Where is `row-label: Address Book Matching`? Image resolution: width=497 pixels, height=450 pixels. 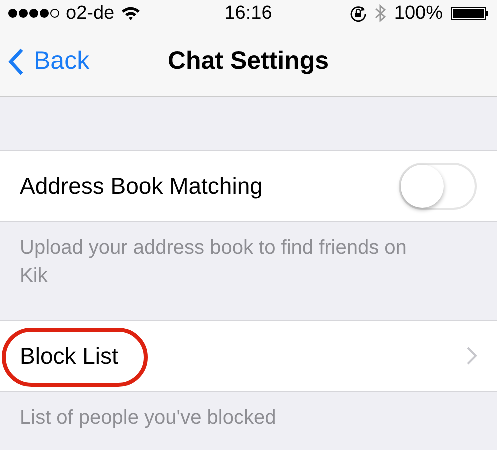 row-label: Address Book Matching is located at coordinates (141, 186).